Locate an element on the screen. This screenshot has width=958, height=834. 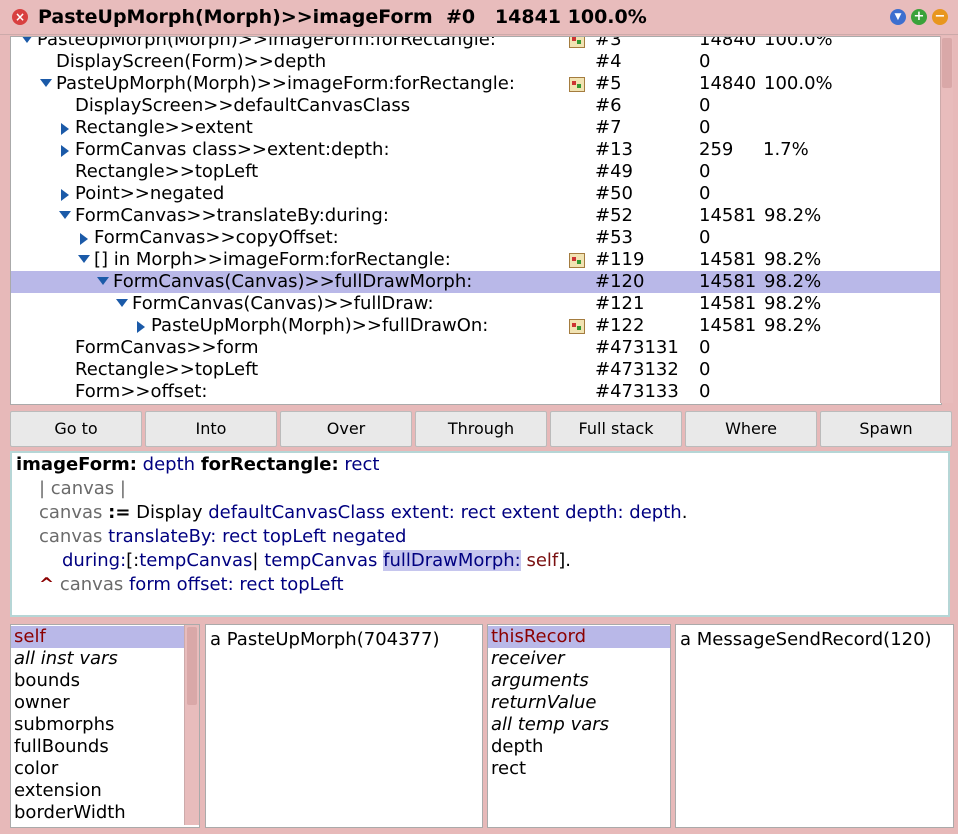
code-line-2: | canvas | is located at coordinates (82, 488).